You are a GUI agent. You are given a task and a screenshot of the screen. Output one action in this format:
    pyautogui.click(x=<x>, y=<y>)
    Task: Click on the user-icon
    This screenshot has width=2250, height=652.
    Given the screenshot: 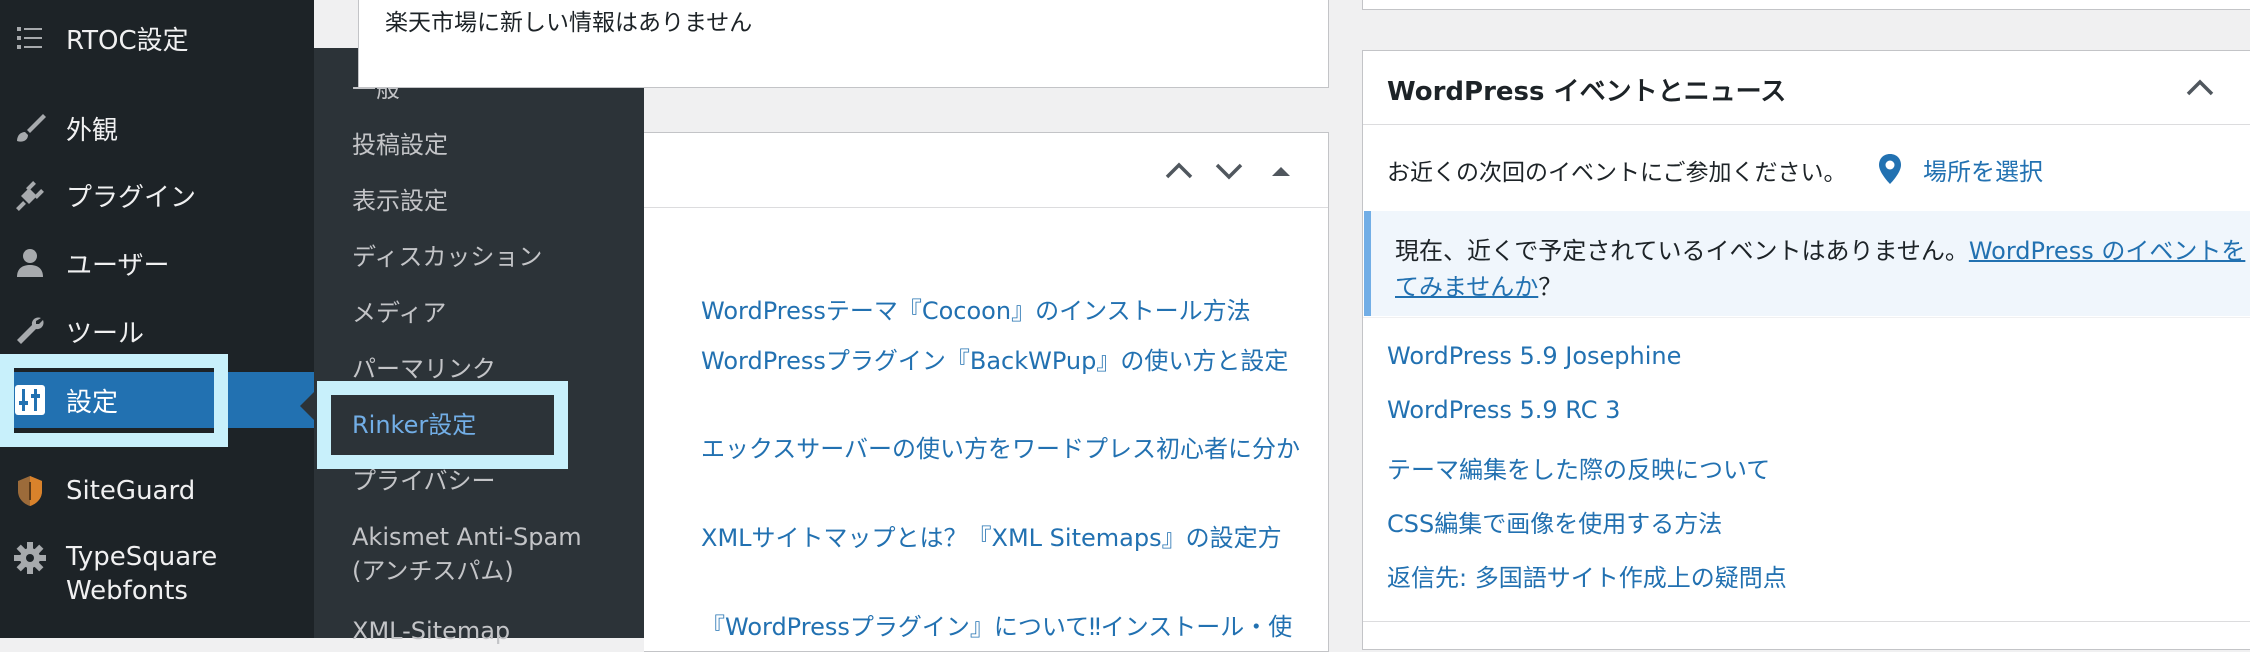 What is the action you would take?
    pyautogui.click(x=30, y=263)
    